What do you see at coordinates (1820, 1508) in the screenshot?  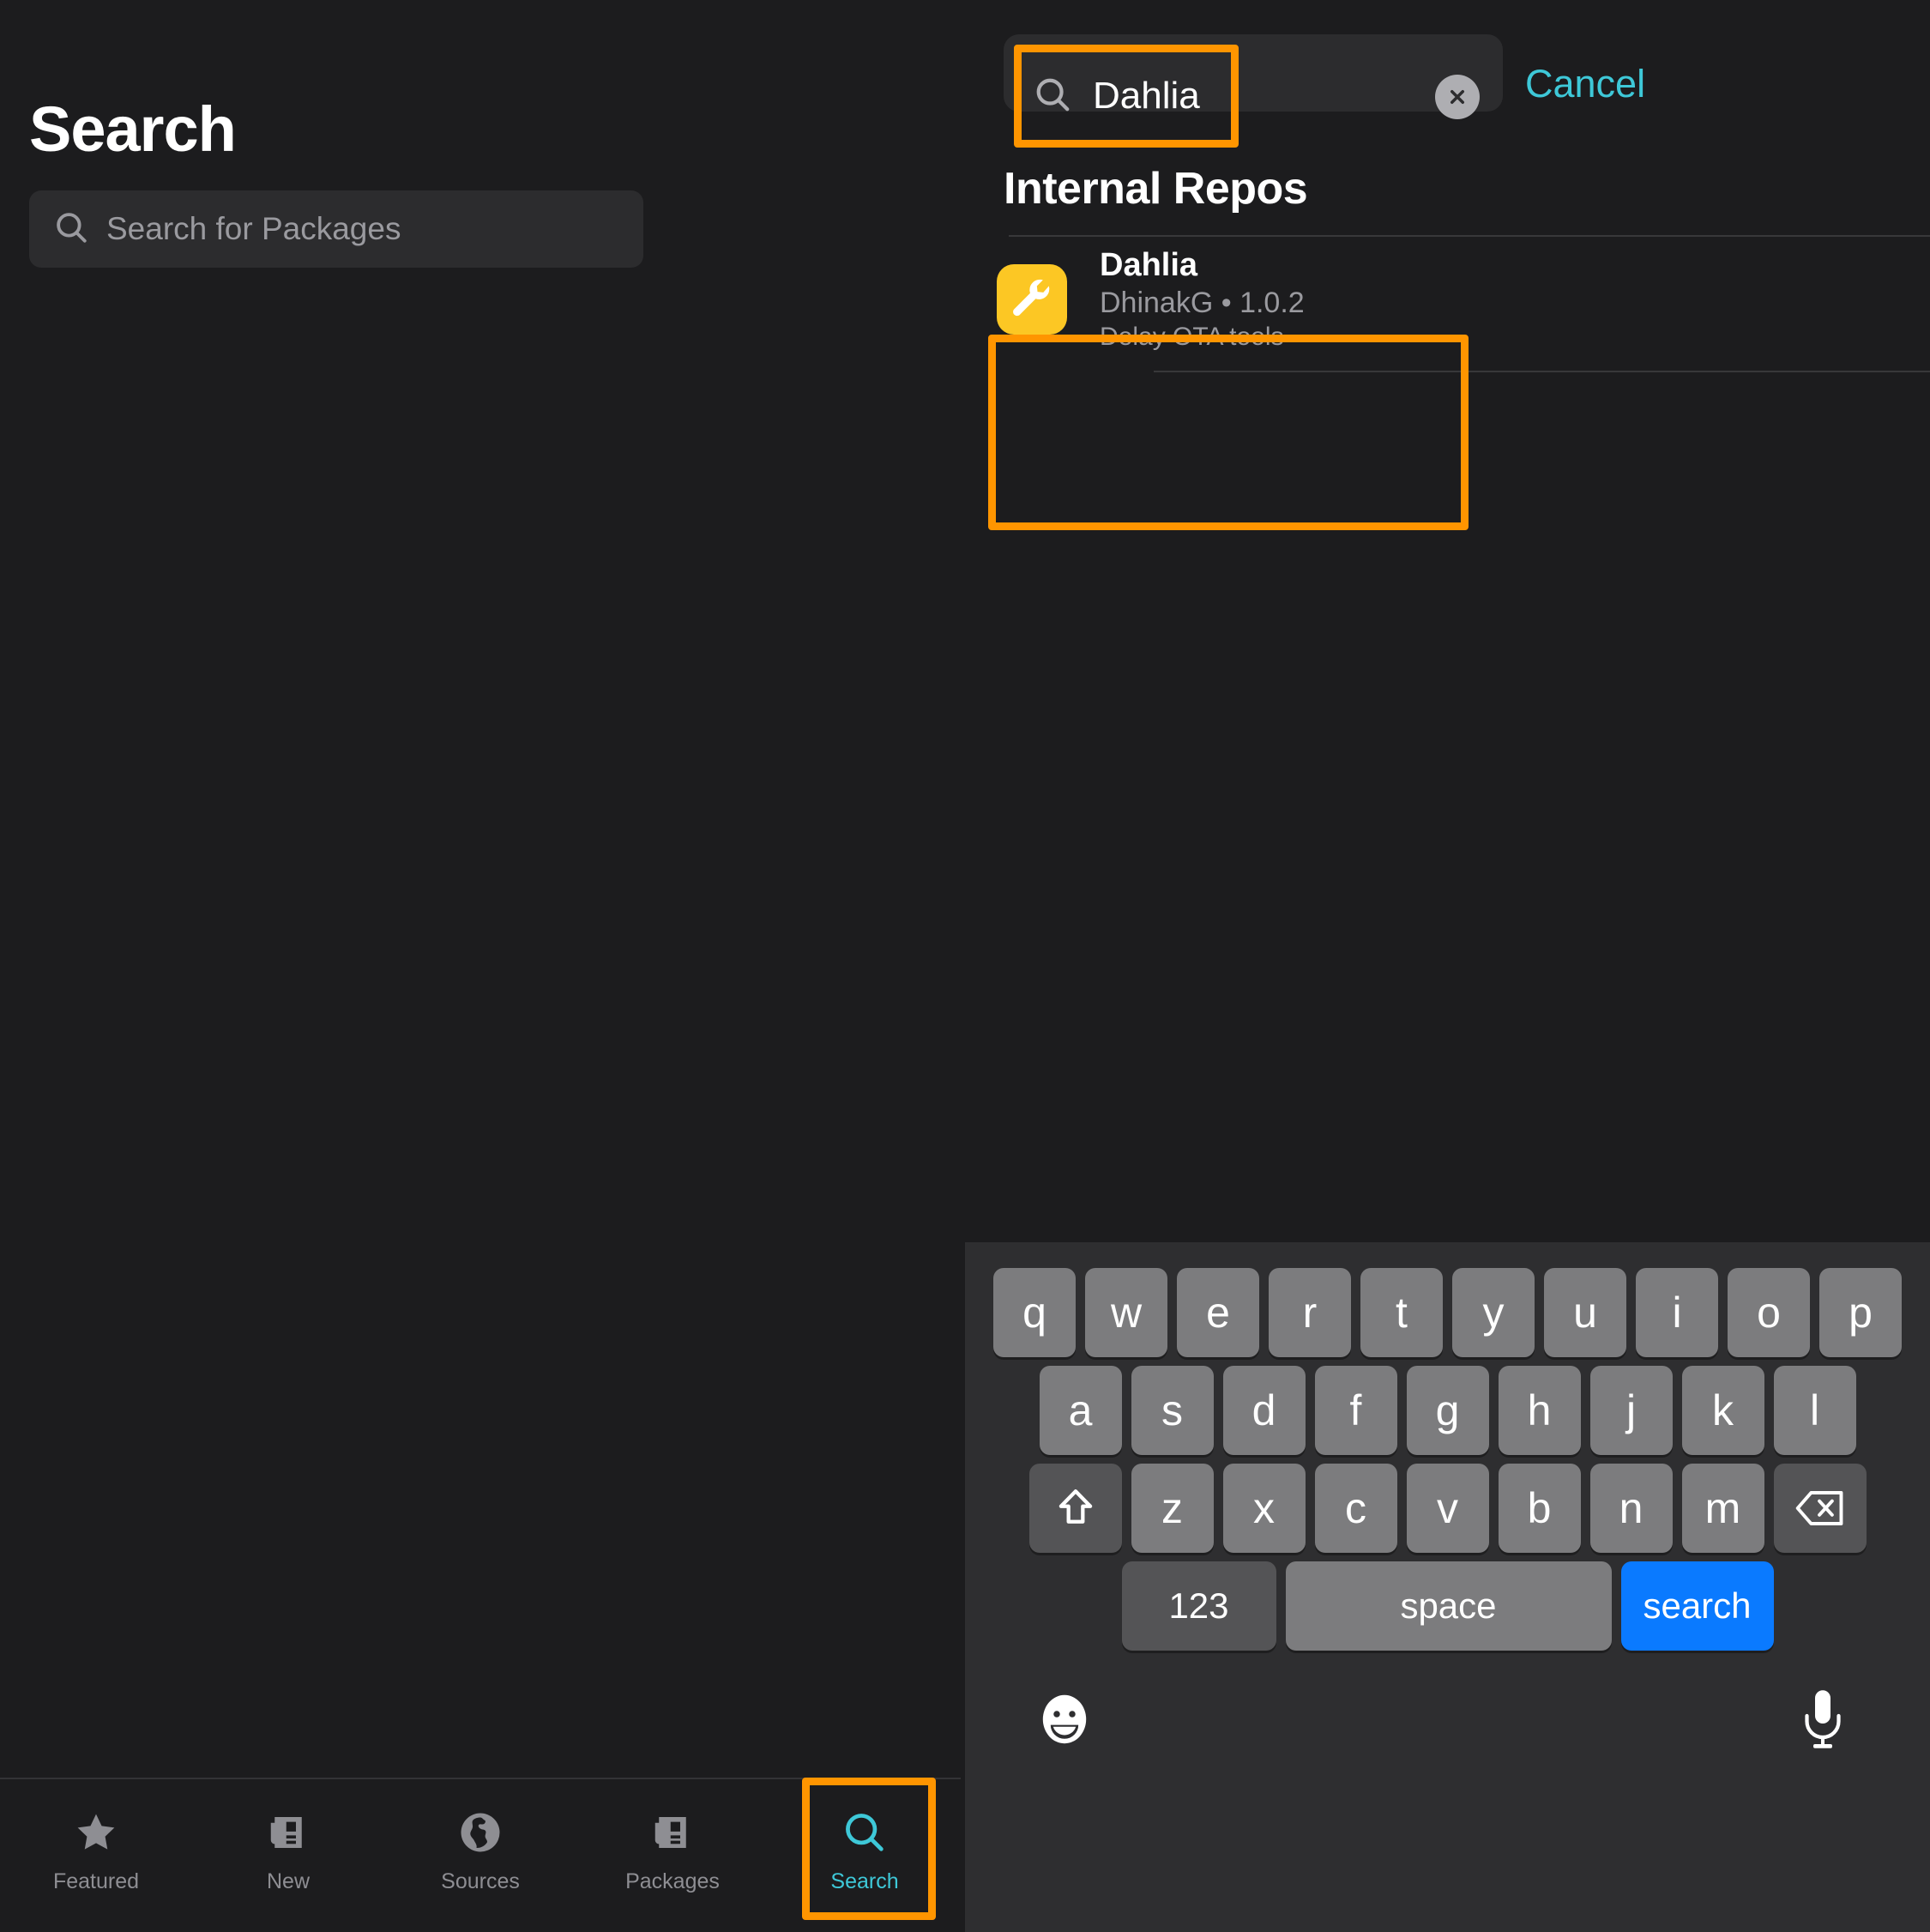 I see `backspace-icon` at bounding box center [1820, 1508].